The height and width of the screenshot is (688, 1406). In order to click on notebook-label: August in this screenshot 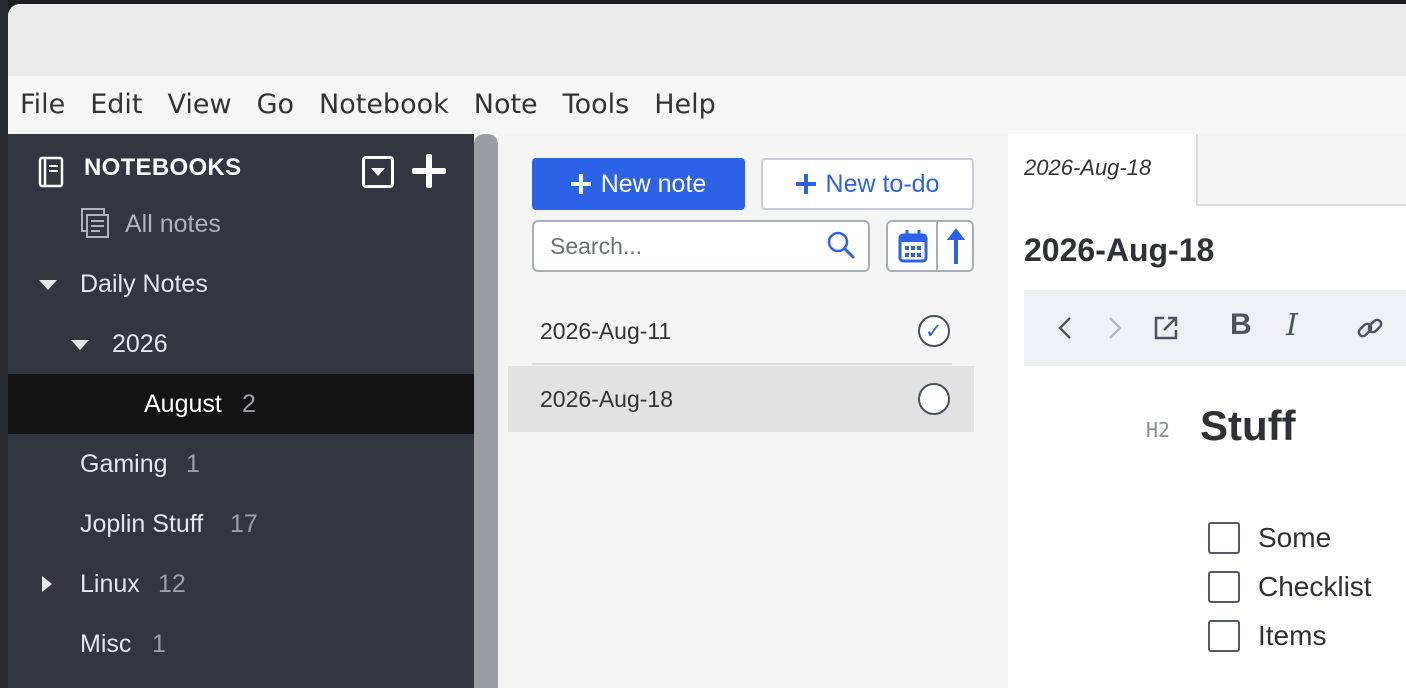, I will do `click(183, 404)`.